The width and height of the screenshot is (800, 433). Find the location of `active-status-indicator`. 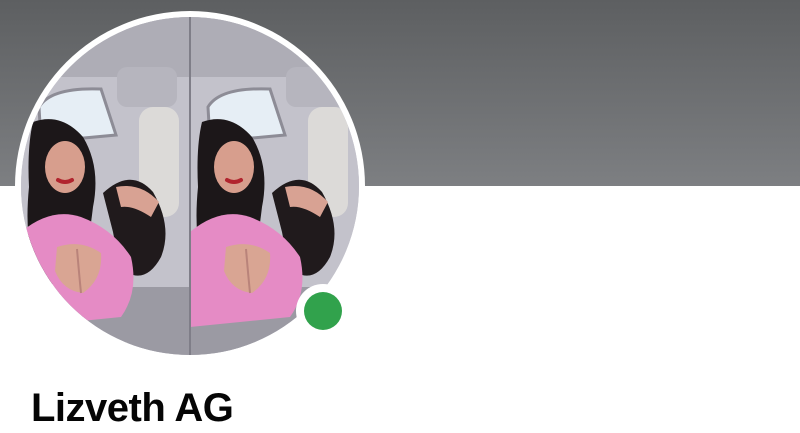

active-status-indicator is located at coordinates (323, 311).